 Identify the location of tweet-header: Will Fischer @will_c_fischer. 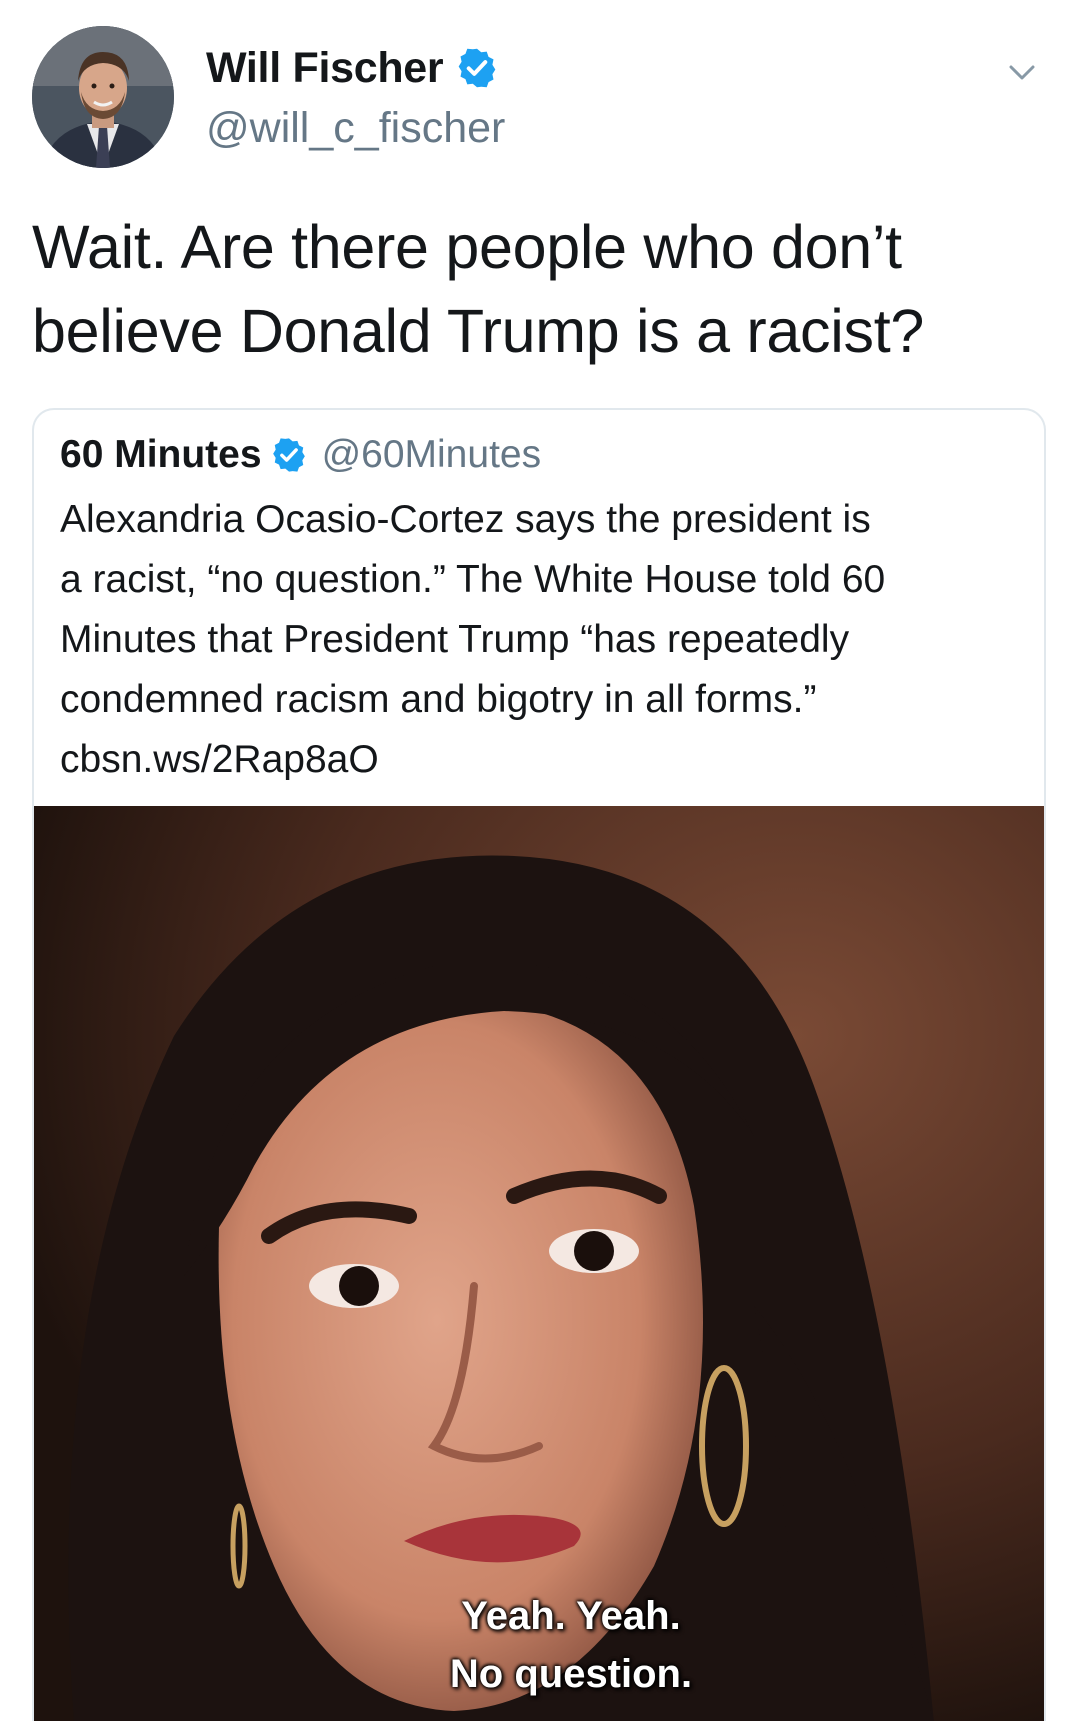
(540, 97).